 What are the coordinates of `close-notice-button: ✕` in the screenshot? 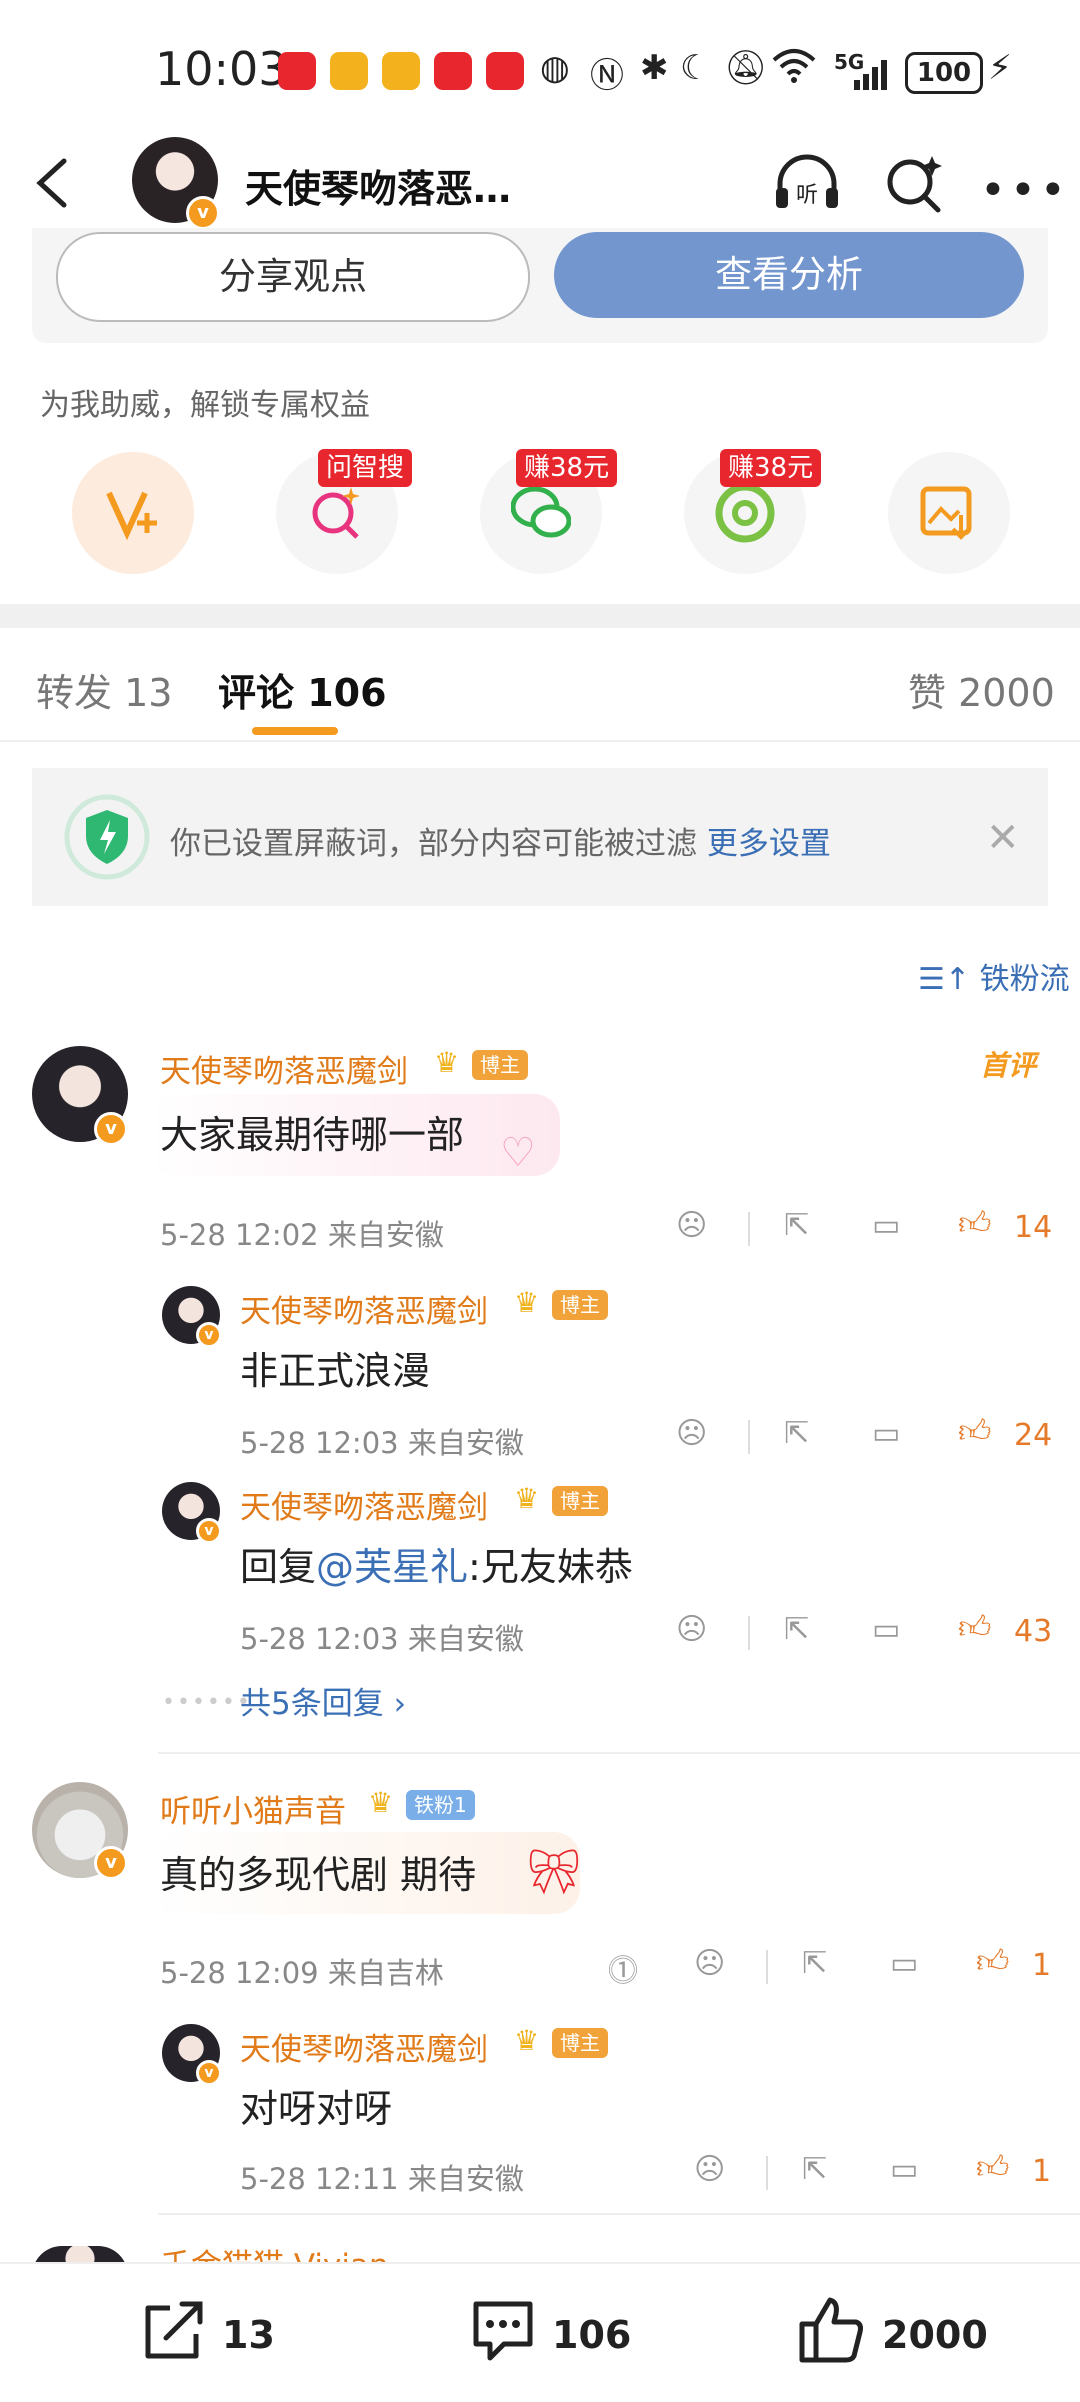 It's located at (1003, 838).